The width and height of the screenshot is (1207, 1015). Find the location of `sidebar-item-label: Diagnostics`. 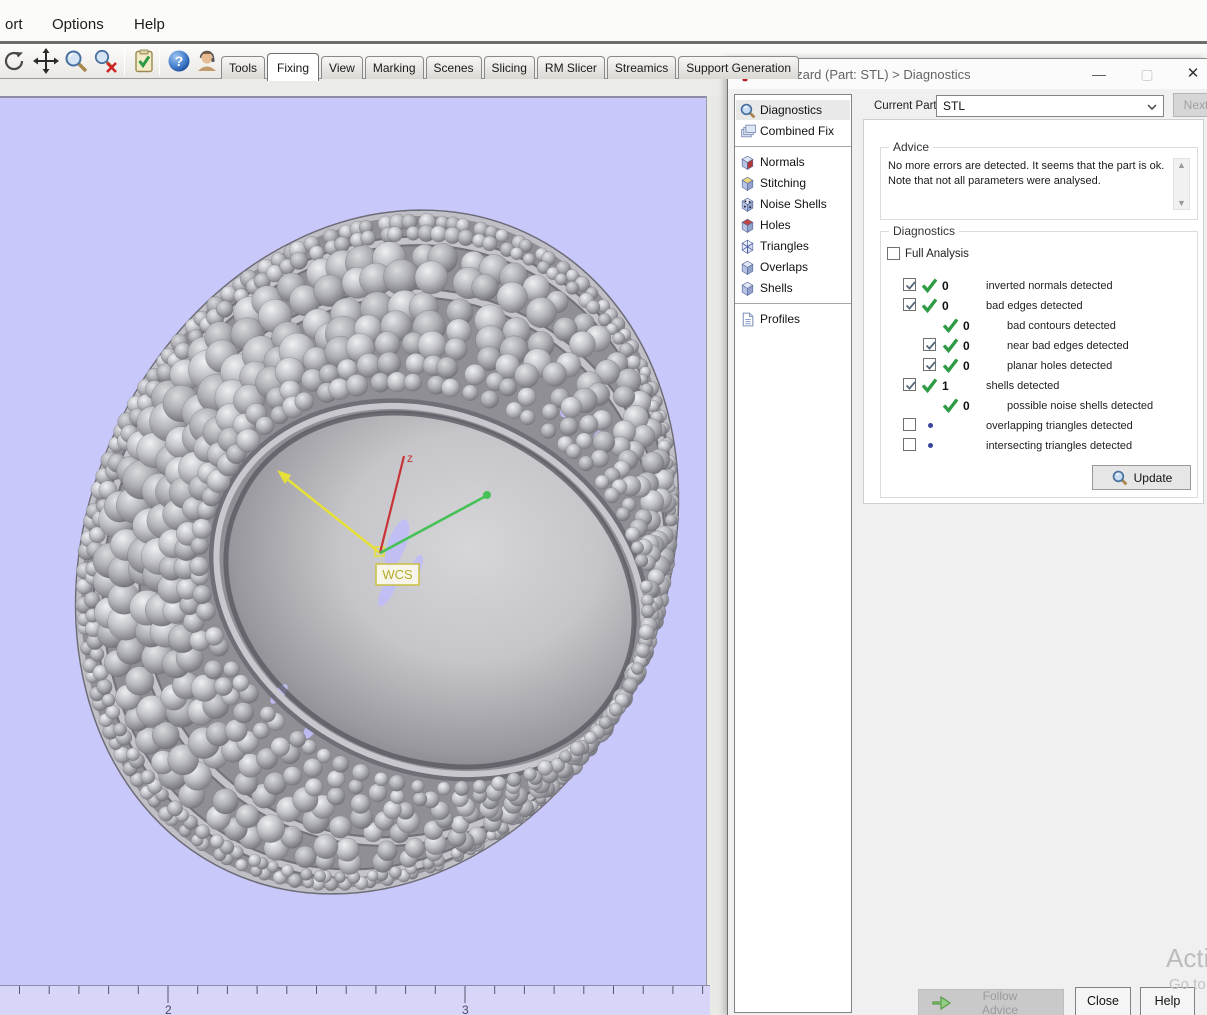

sidebar-item-label: Diagnostics is located at coordinates (791, 110).